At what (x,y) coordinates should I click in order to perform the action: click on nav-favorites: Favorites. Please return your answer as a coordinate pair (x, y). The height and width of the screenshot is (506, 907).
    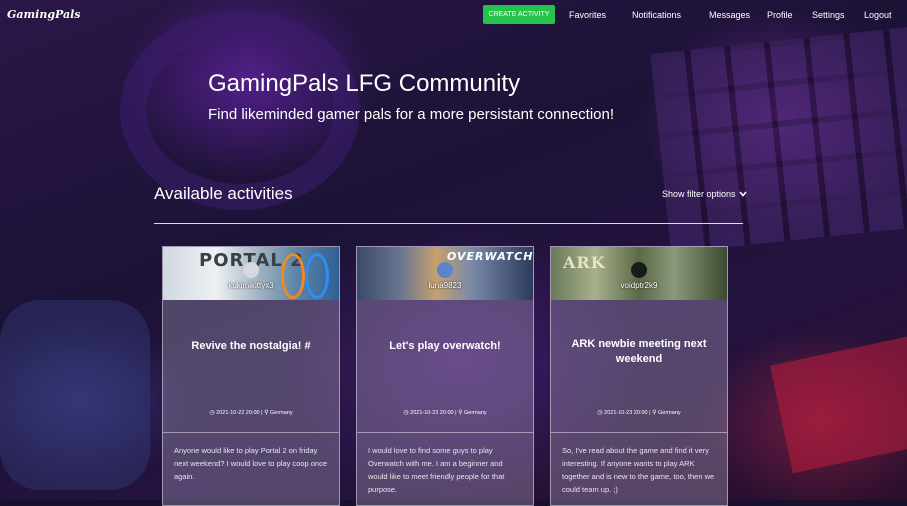
    Looking at the image, I should click on (587, 15).